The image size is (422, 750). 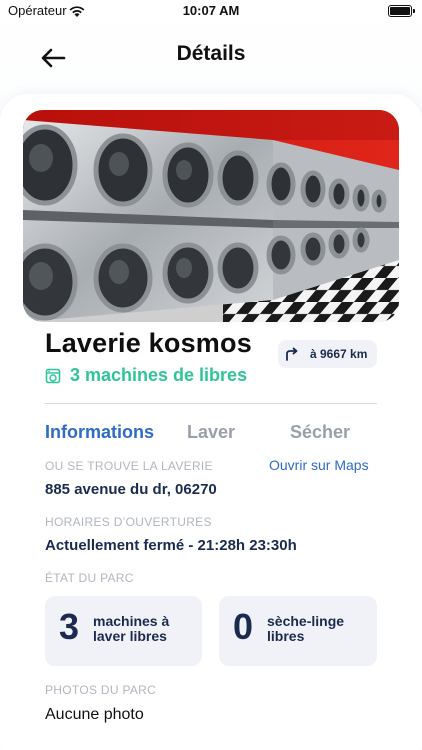 I want to click on laundry-name: Laverie kosmos, so click(x=148, y=343).